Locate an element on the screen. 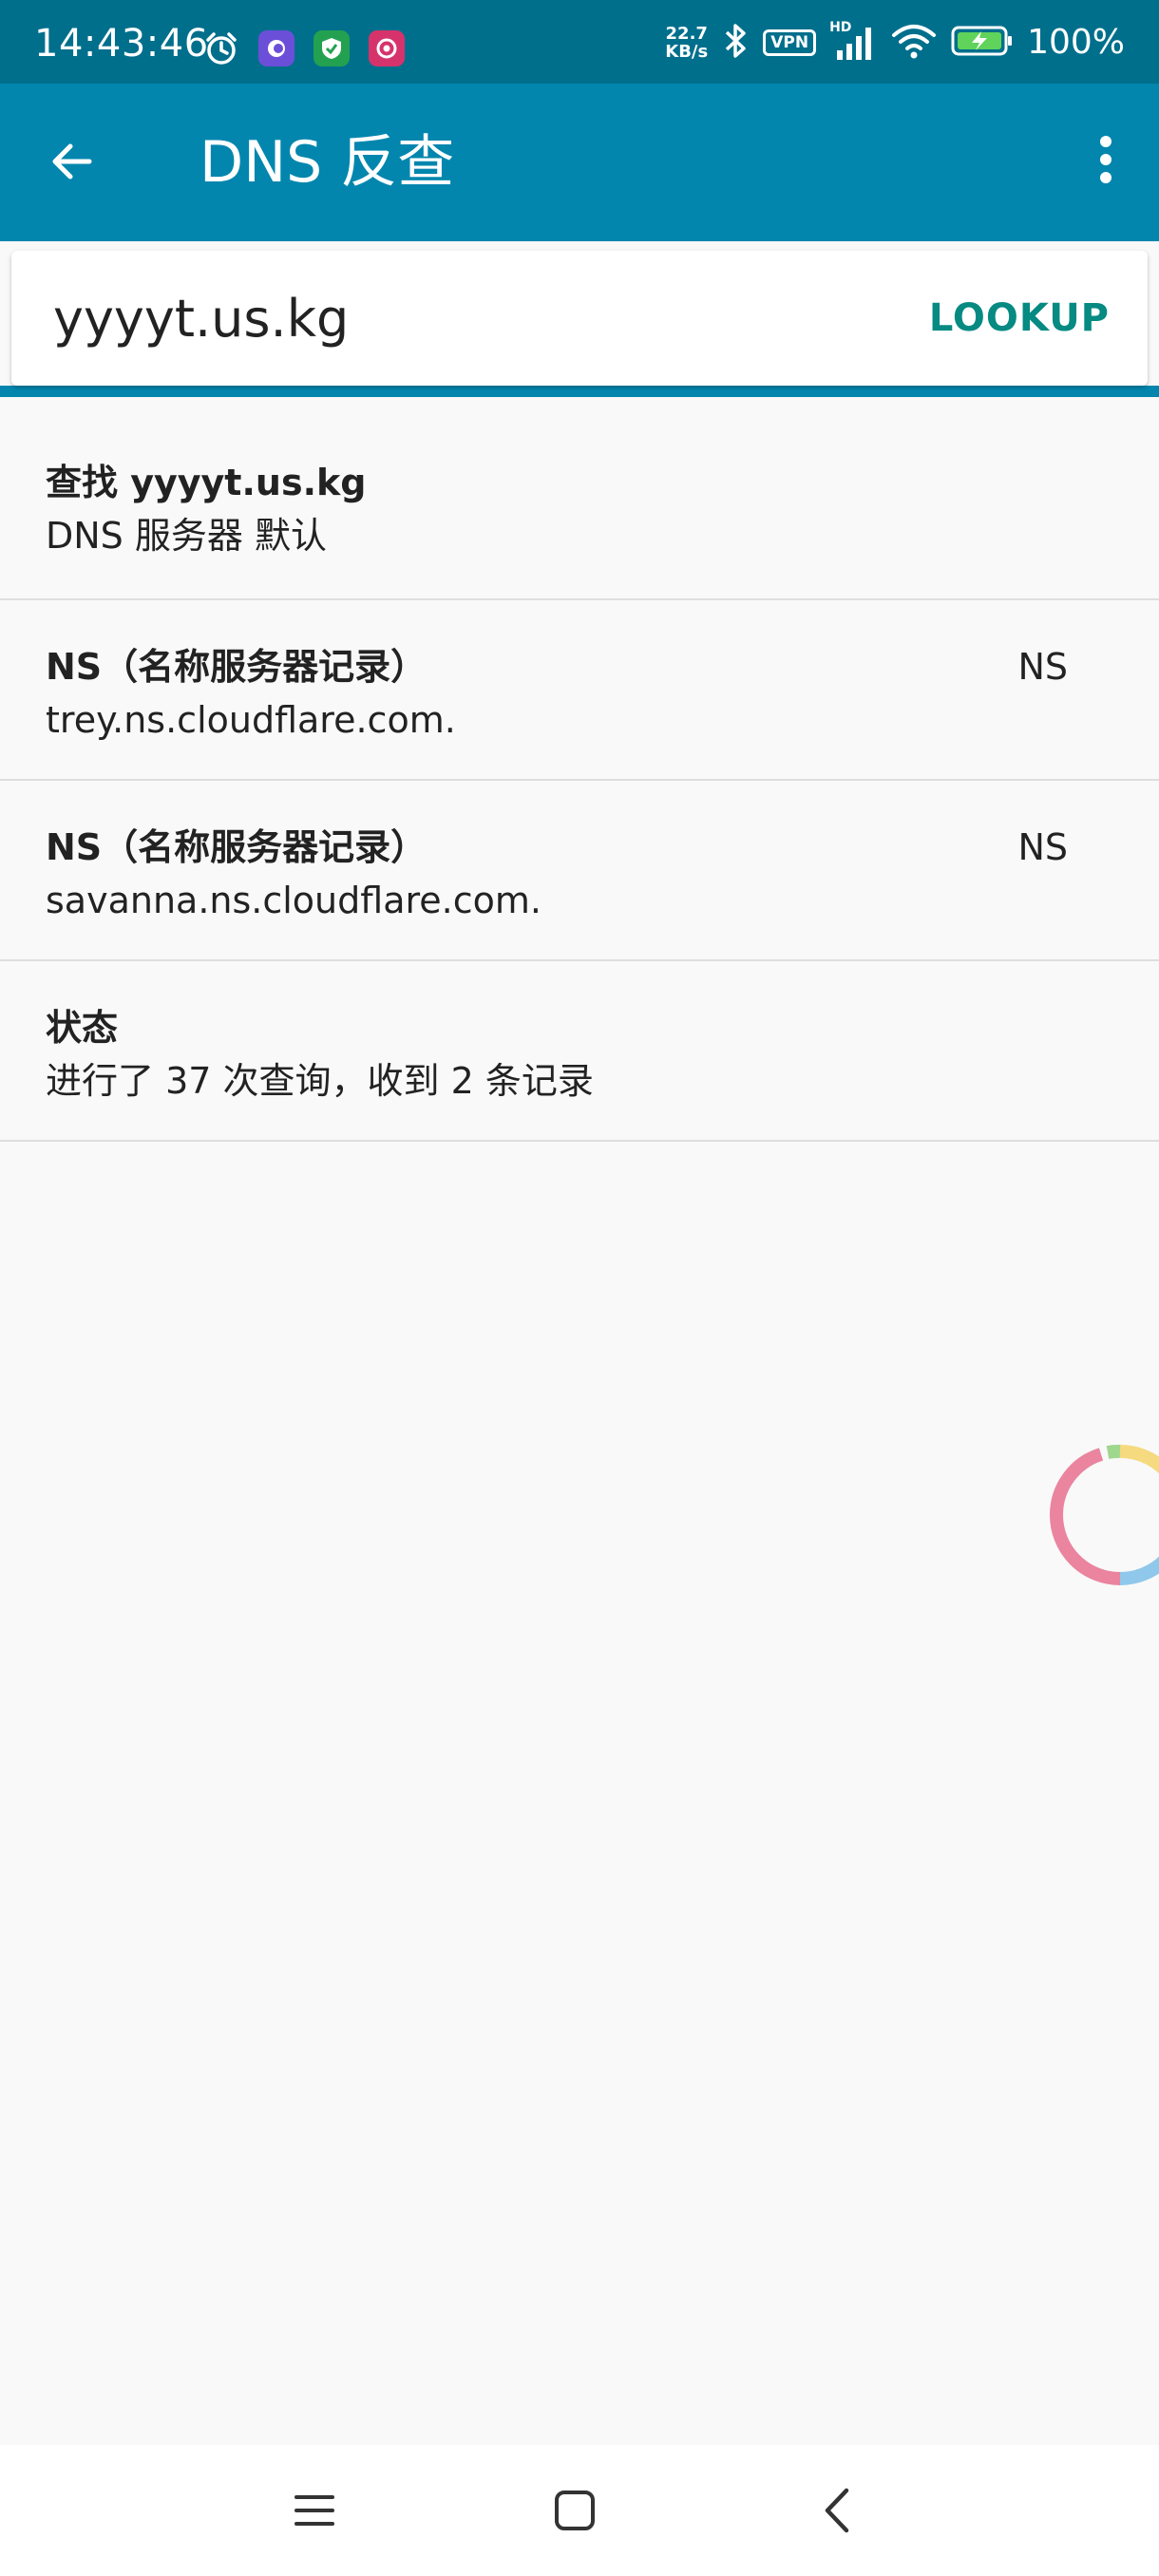 This screenshot has width=1159, height=2576. home-icon is located at coordinates (575, 2510).